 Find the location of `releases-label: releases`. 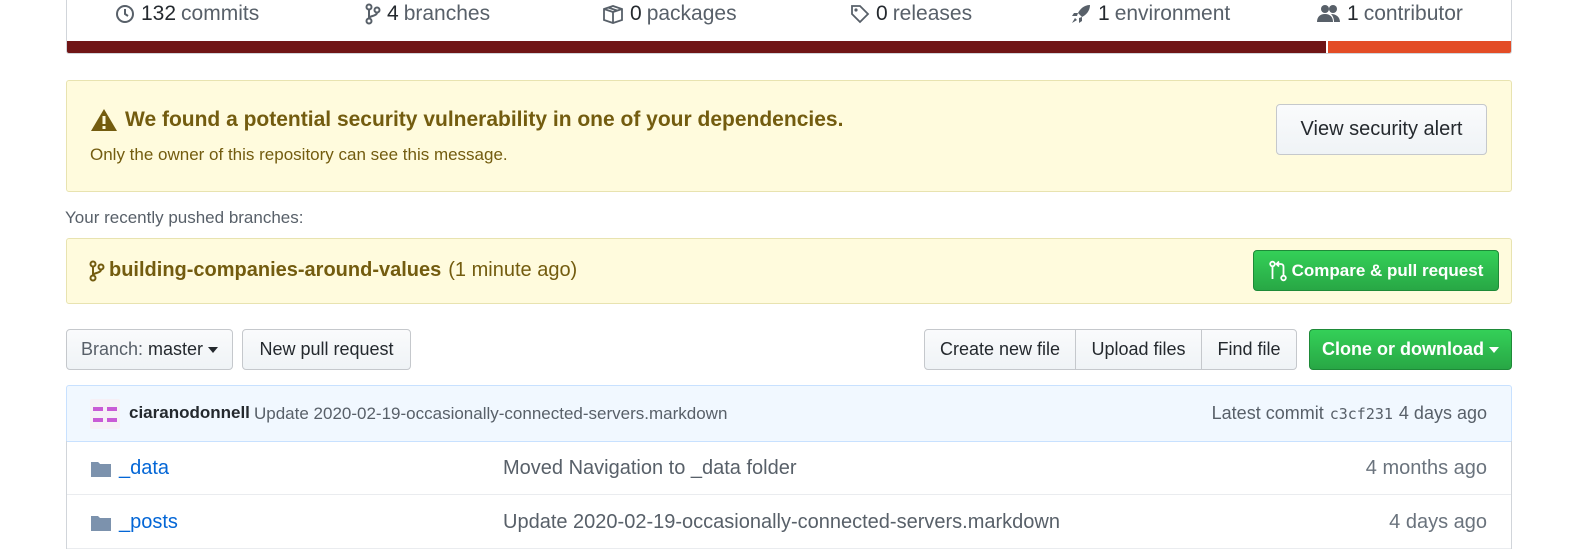

releases-label: releases is located at coordinates (932, 13).